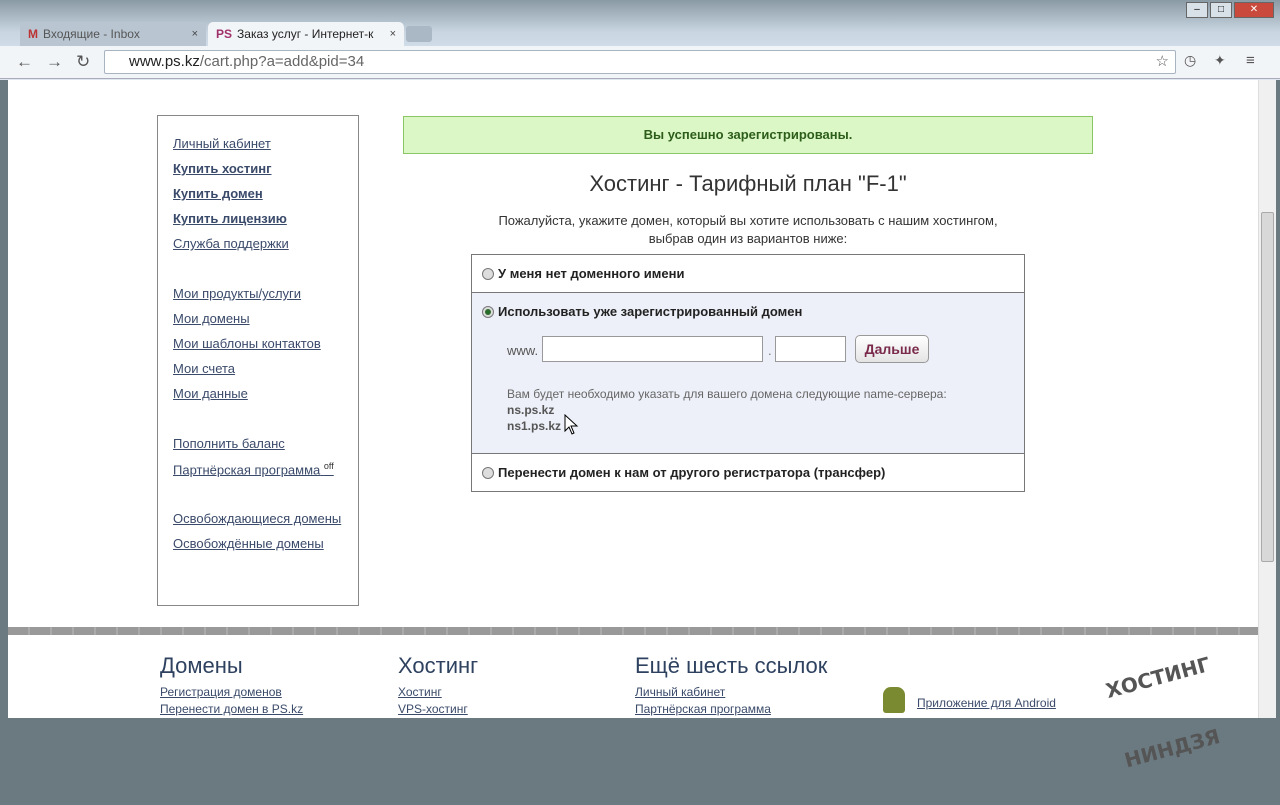 Image resolution: width=1280 pixels, height=805 pixels. What do you see at coordinates (1197, 10) in the screenshot?
I see `minimize-button: –` at bounding box center [1197, 10].